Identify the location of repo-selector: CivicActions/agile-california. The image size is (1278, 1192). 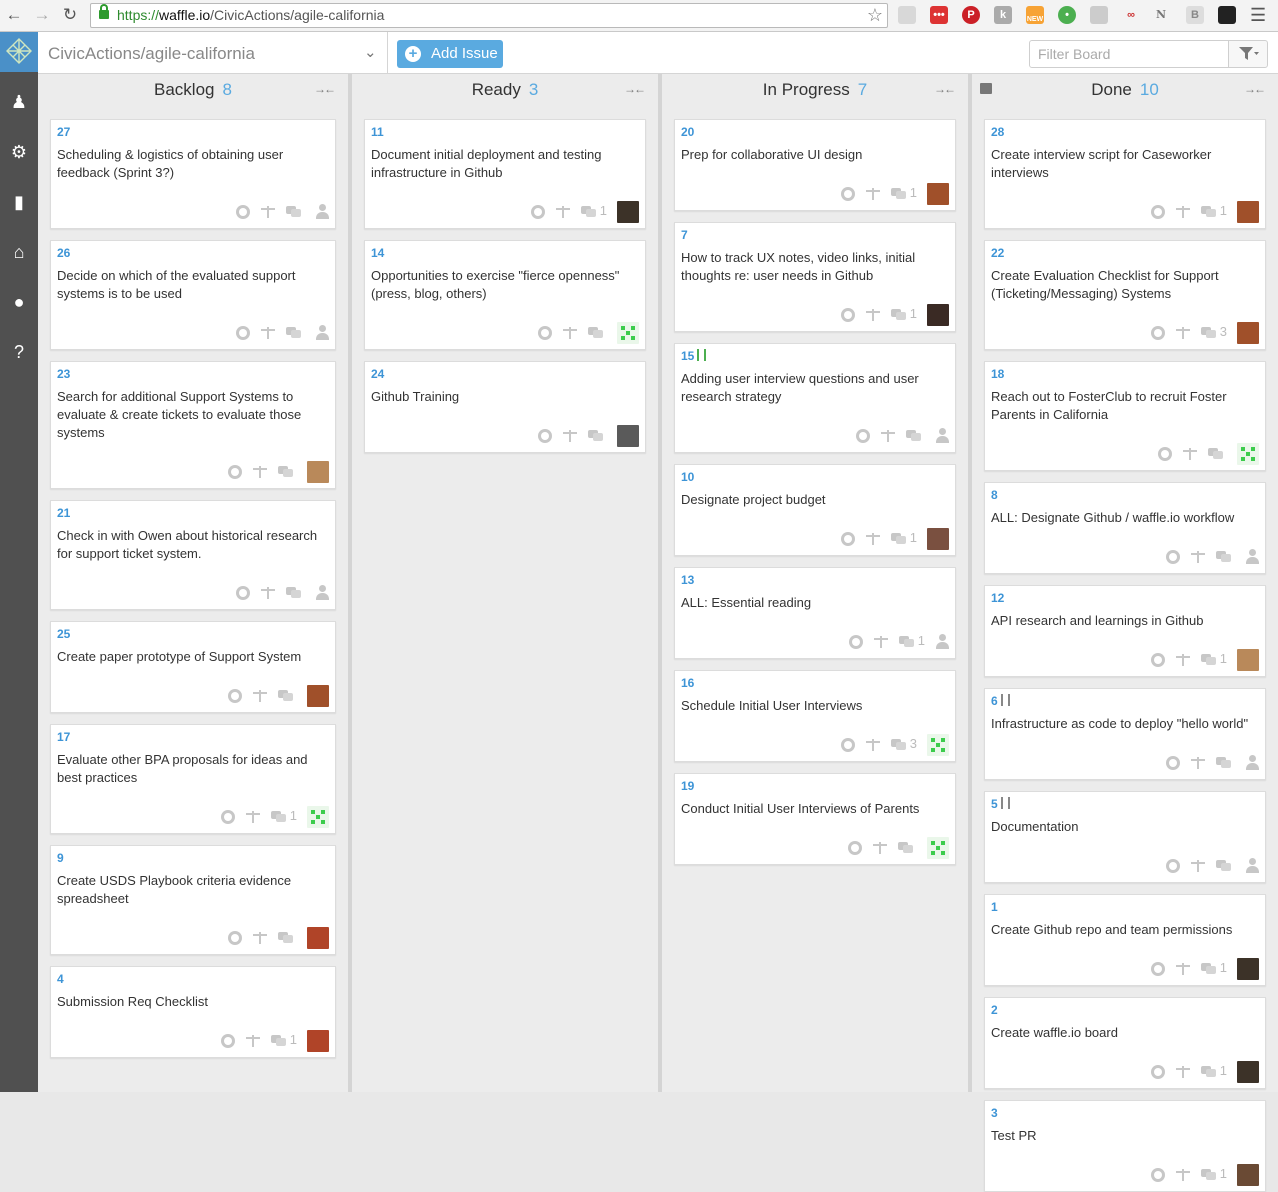
(151, 54).